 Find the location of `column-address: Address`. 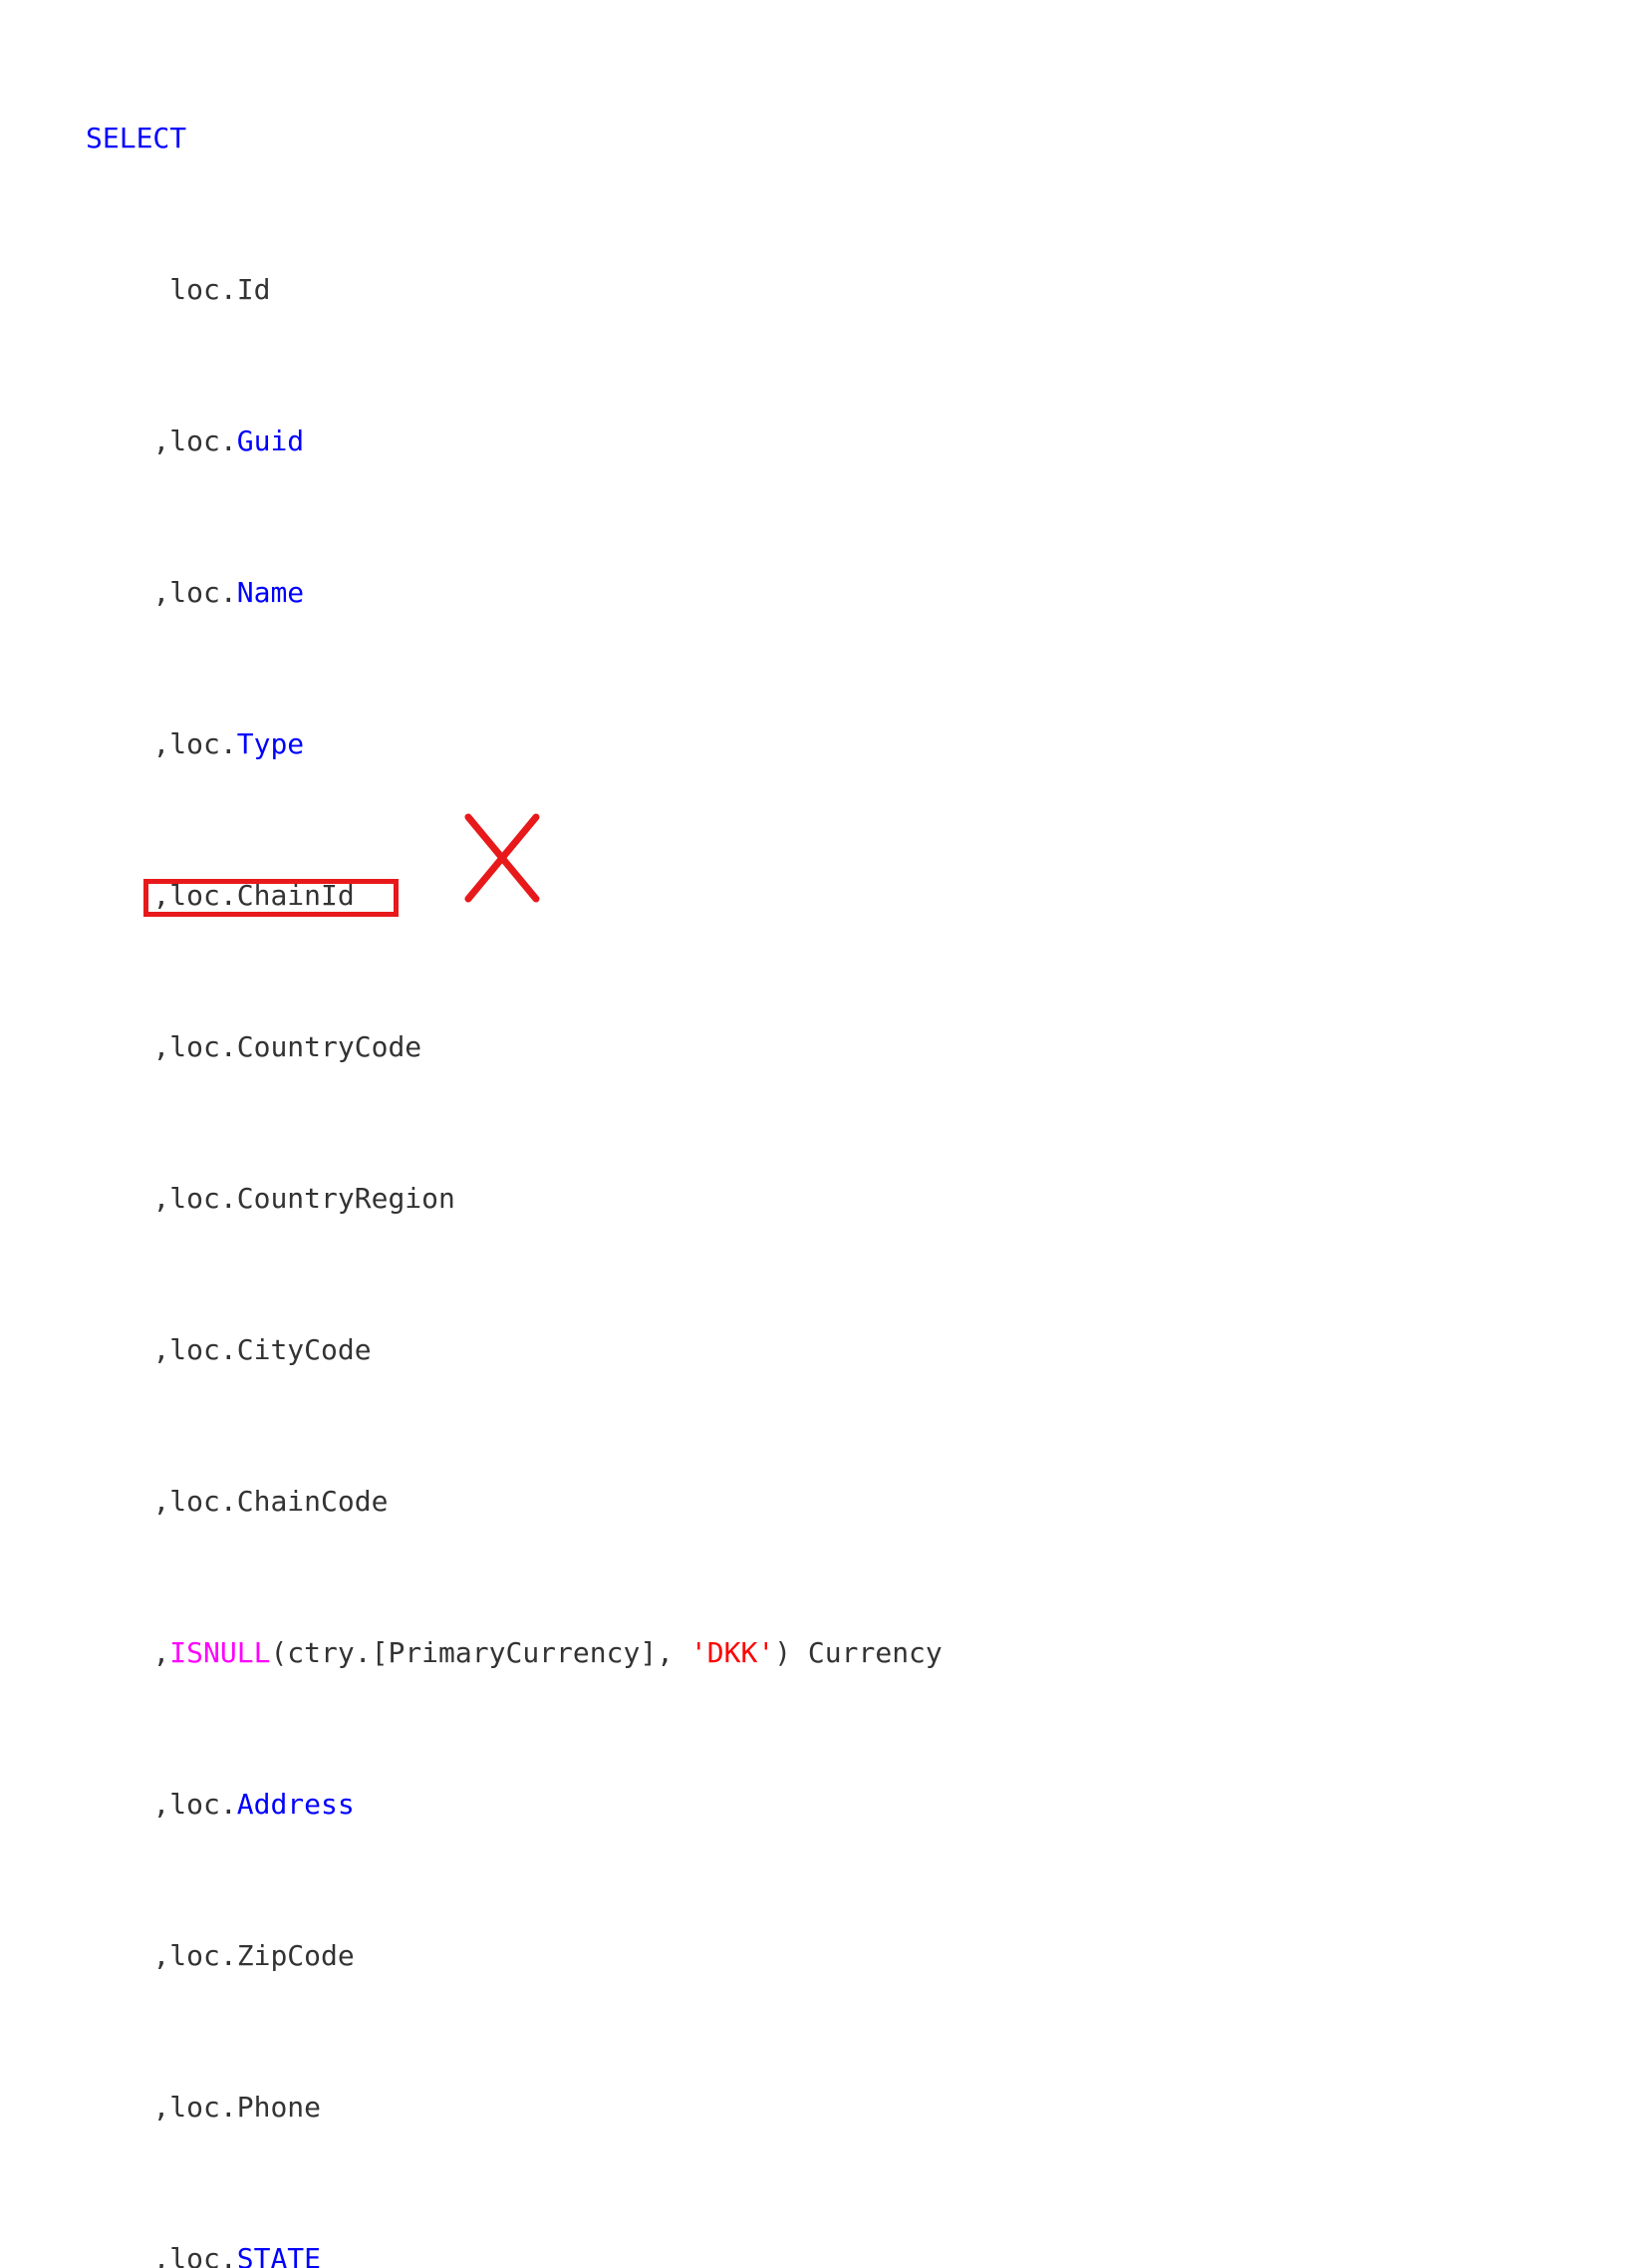

column-address: Address is located at coordinates (295, 1805).